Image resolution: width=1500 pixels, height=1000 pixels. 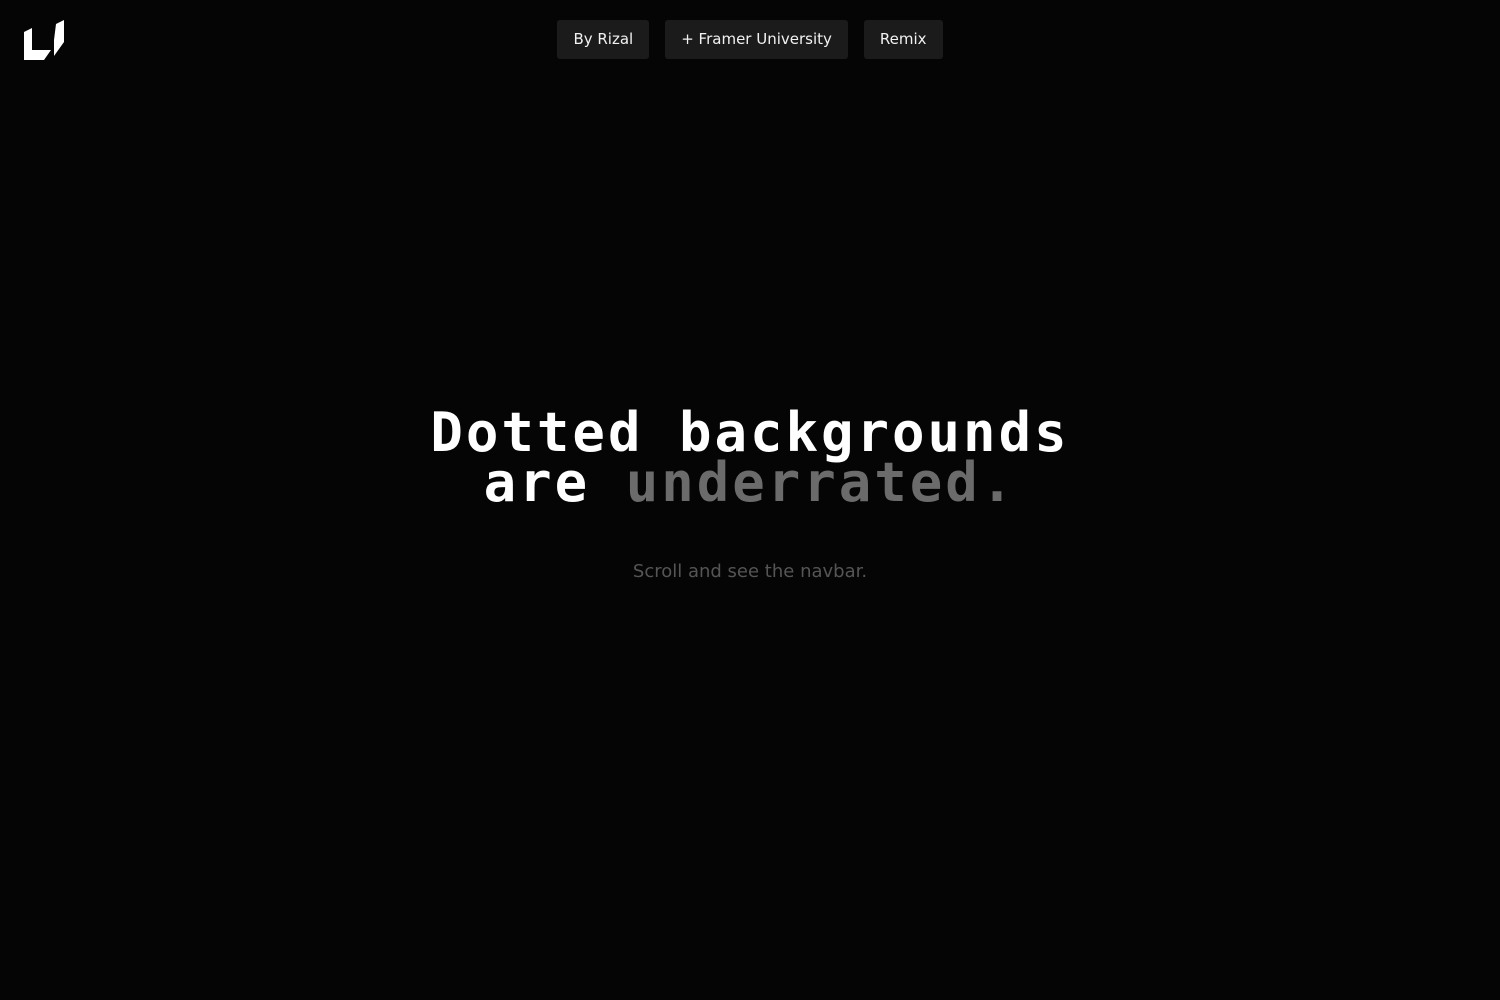 What do you see at coordinates (756, 39) in the screenshot?
I see `framer-university-button: + Framer University` at bounding box center [756, 39].